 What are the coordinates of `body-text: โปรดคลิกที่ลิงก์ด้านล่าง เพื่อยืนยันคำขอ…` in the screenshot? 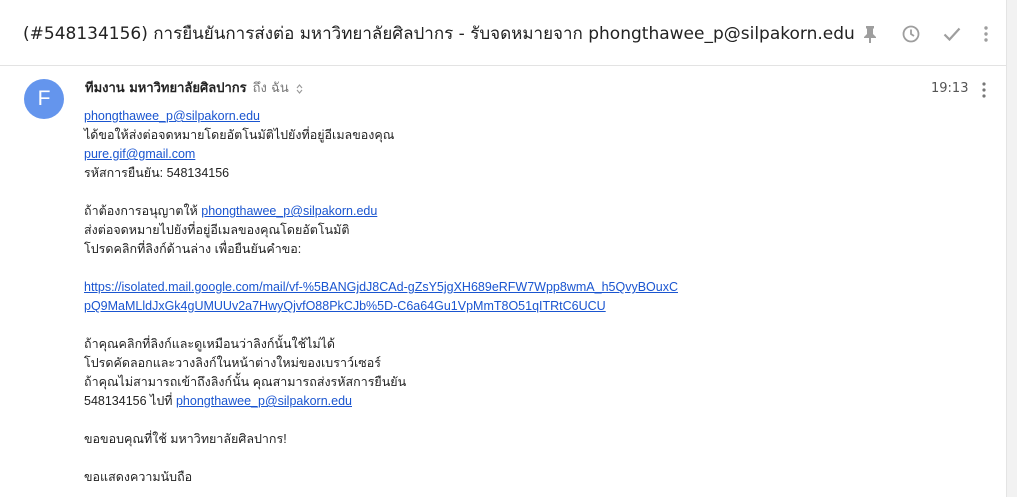 It's located at (193, 249).